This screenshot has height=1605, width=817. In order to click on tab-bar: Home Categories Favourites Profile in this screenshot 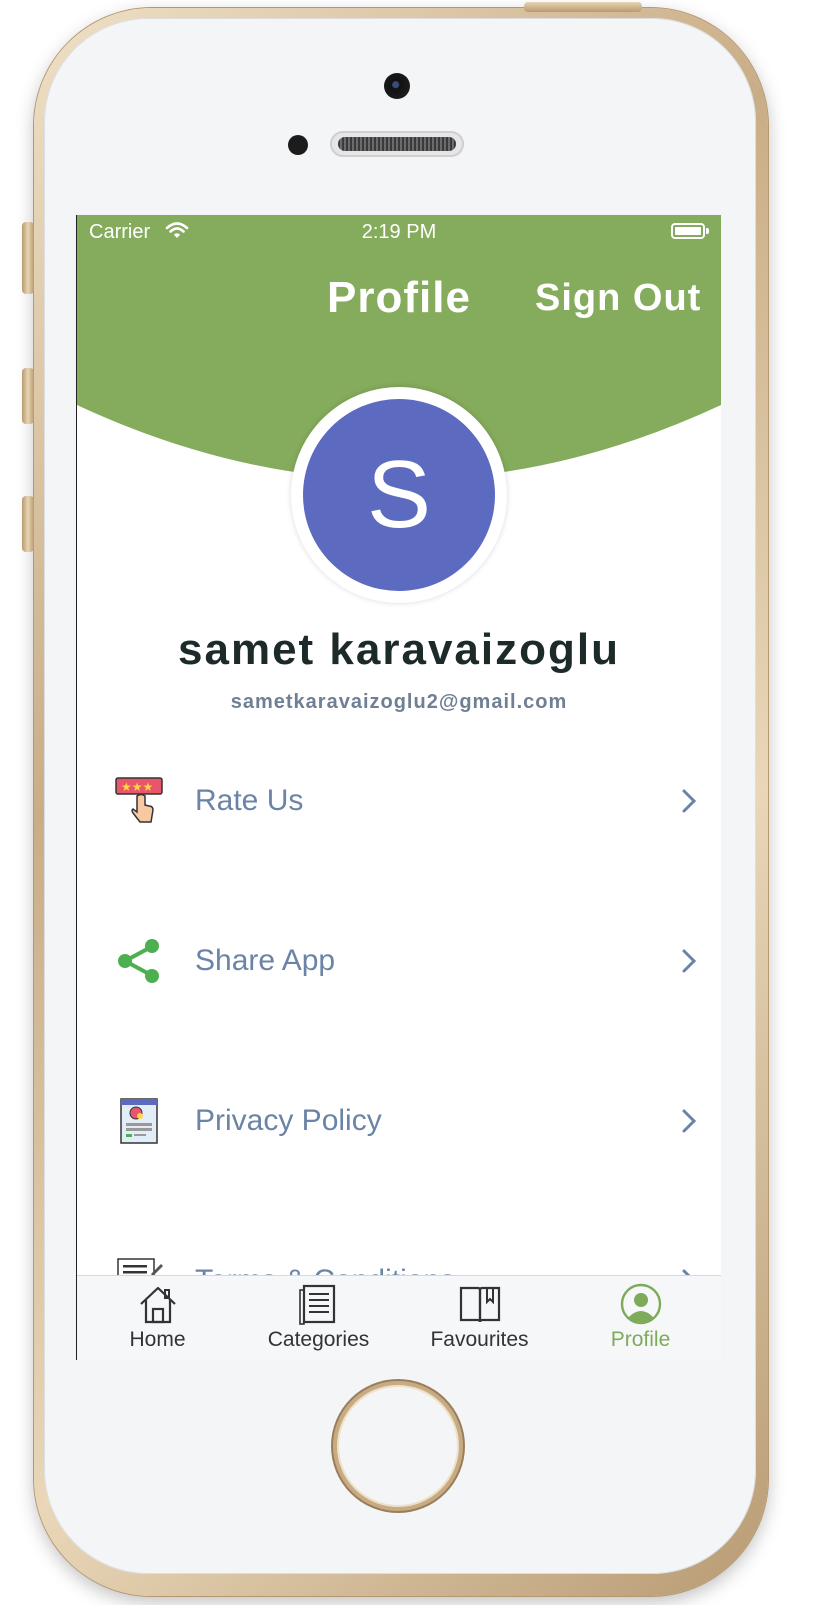, I will do `click(399, 1317)`.